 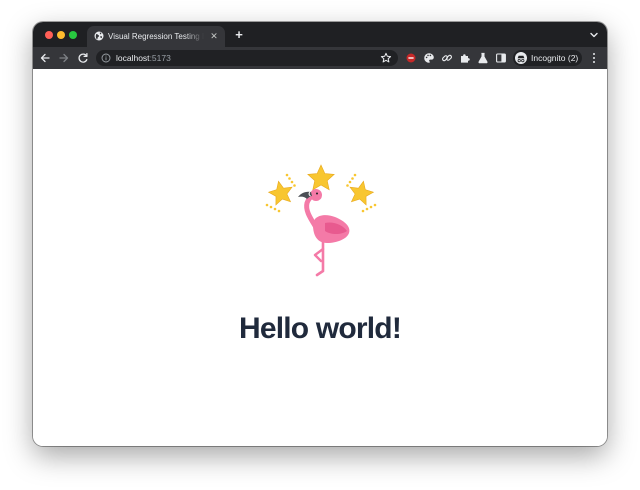 I want to click on url-port: :5173, so click(x=160, y=58).